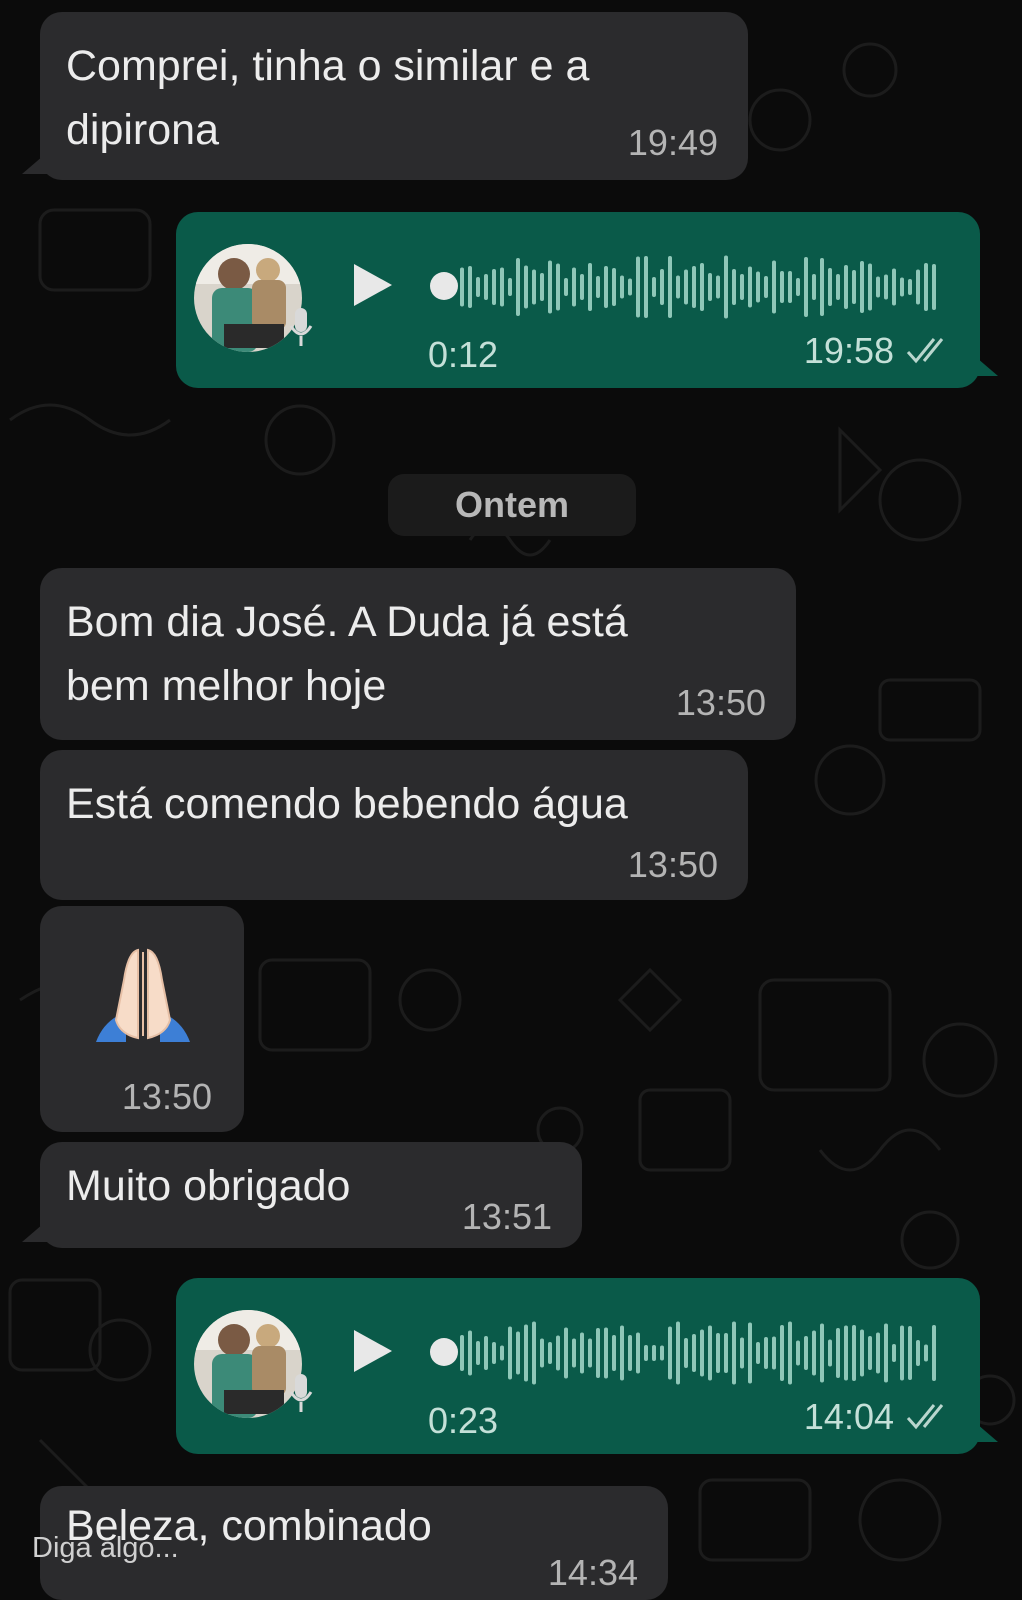  I want to click on voice-message-bubble: 0:12 19:58, so click(587, 300).